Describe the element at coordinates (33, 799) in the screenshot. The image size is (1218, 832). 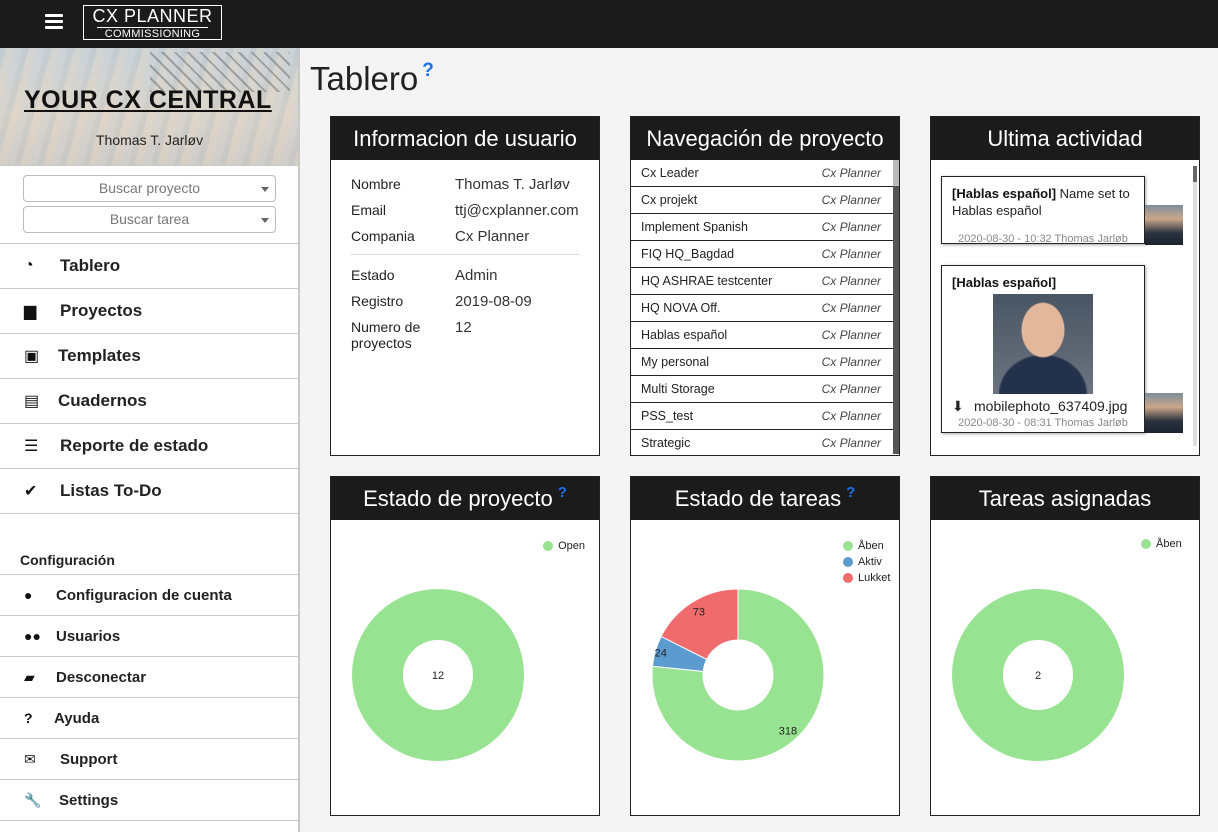
I see `wrench-icon: 🔧` at that location.